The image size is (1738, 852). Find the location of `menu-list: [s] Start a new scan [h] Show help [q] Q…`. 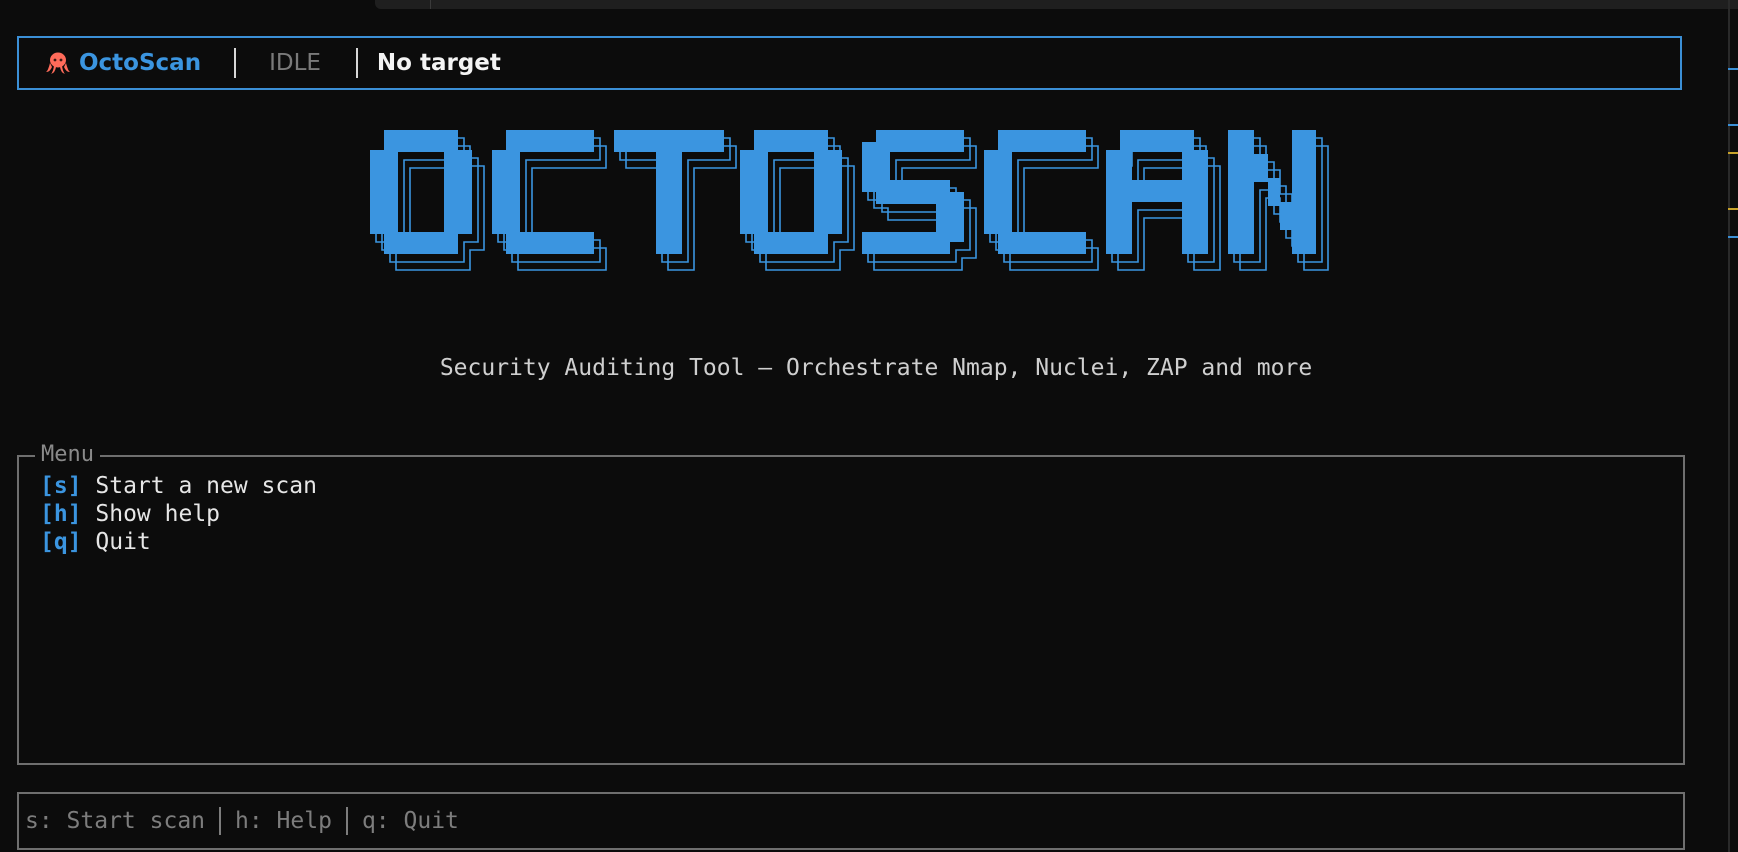

menu-list: [s] Start a new scan [h] Show help [q] Q… is located at coordinates (178, 514).